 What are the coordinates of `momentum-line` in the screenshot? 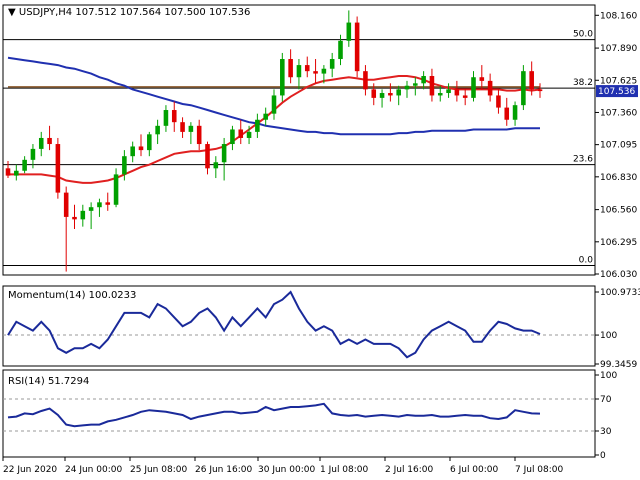 It's located at (274, 324).